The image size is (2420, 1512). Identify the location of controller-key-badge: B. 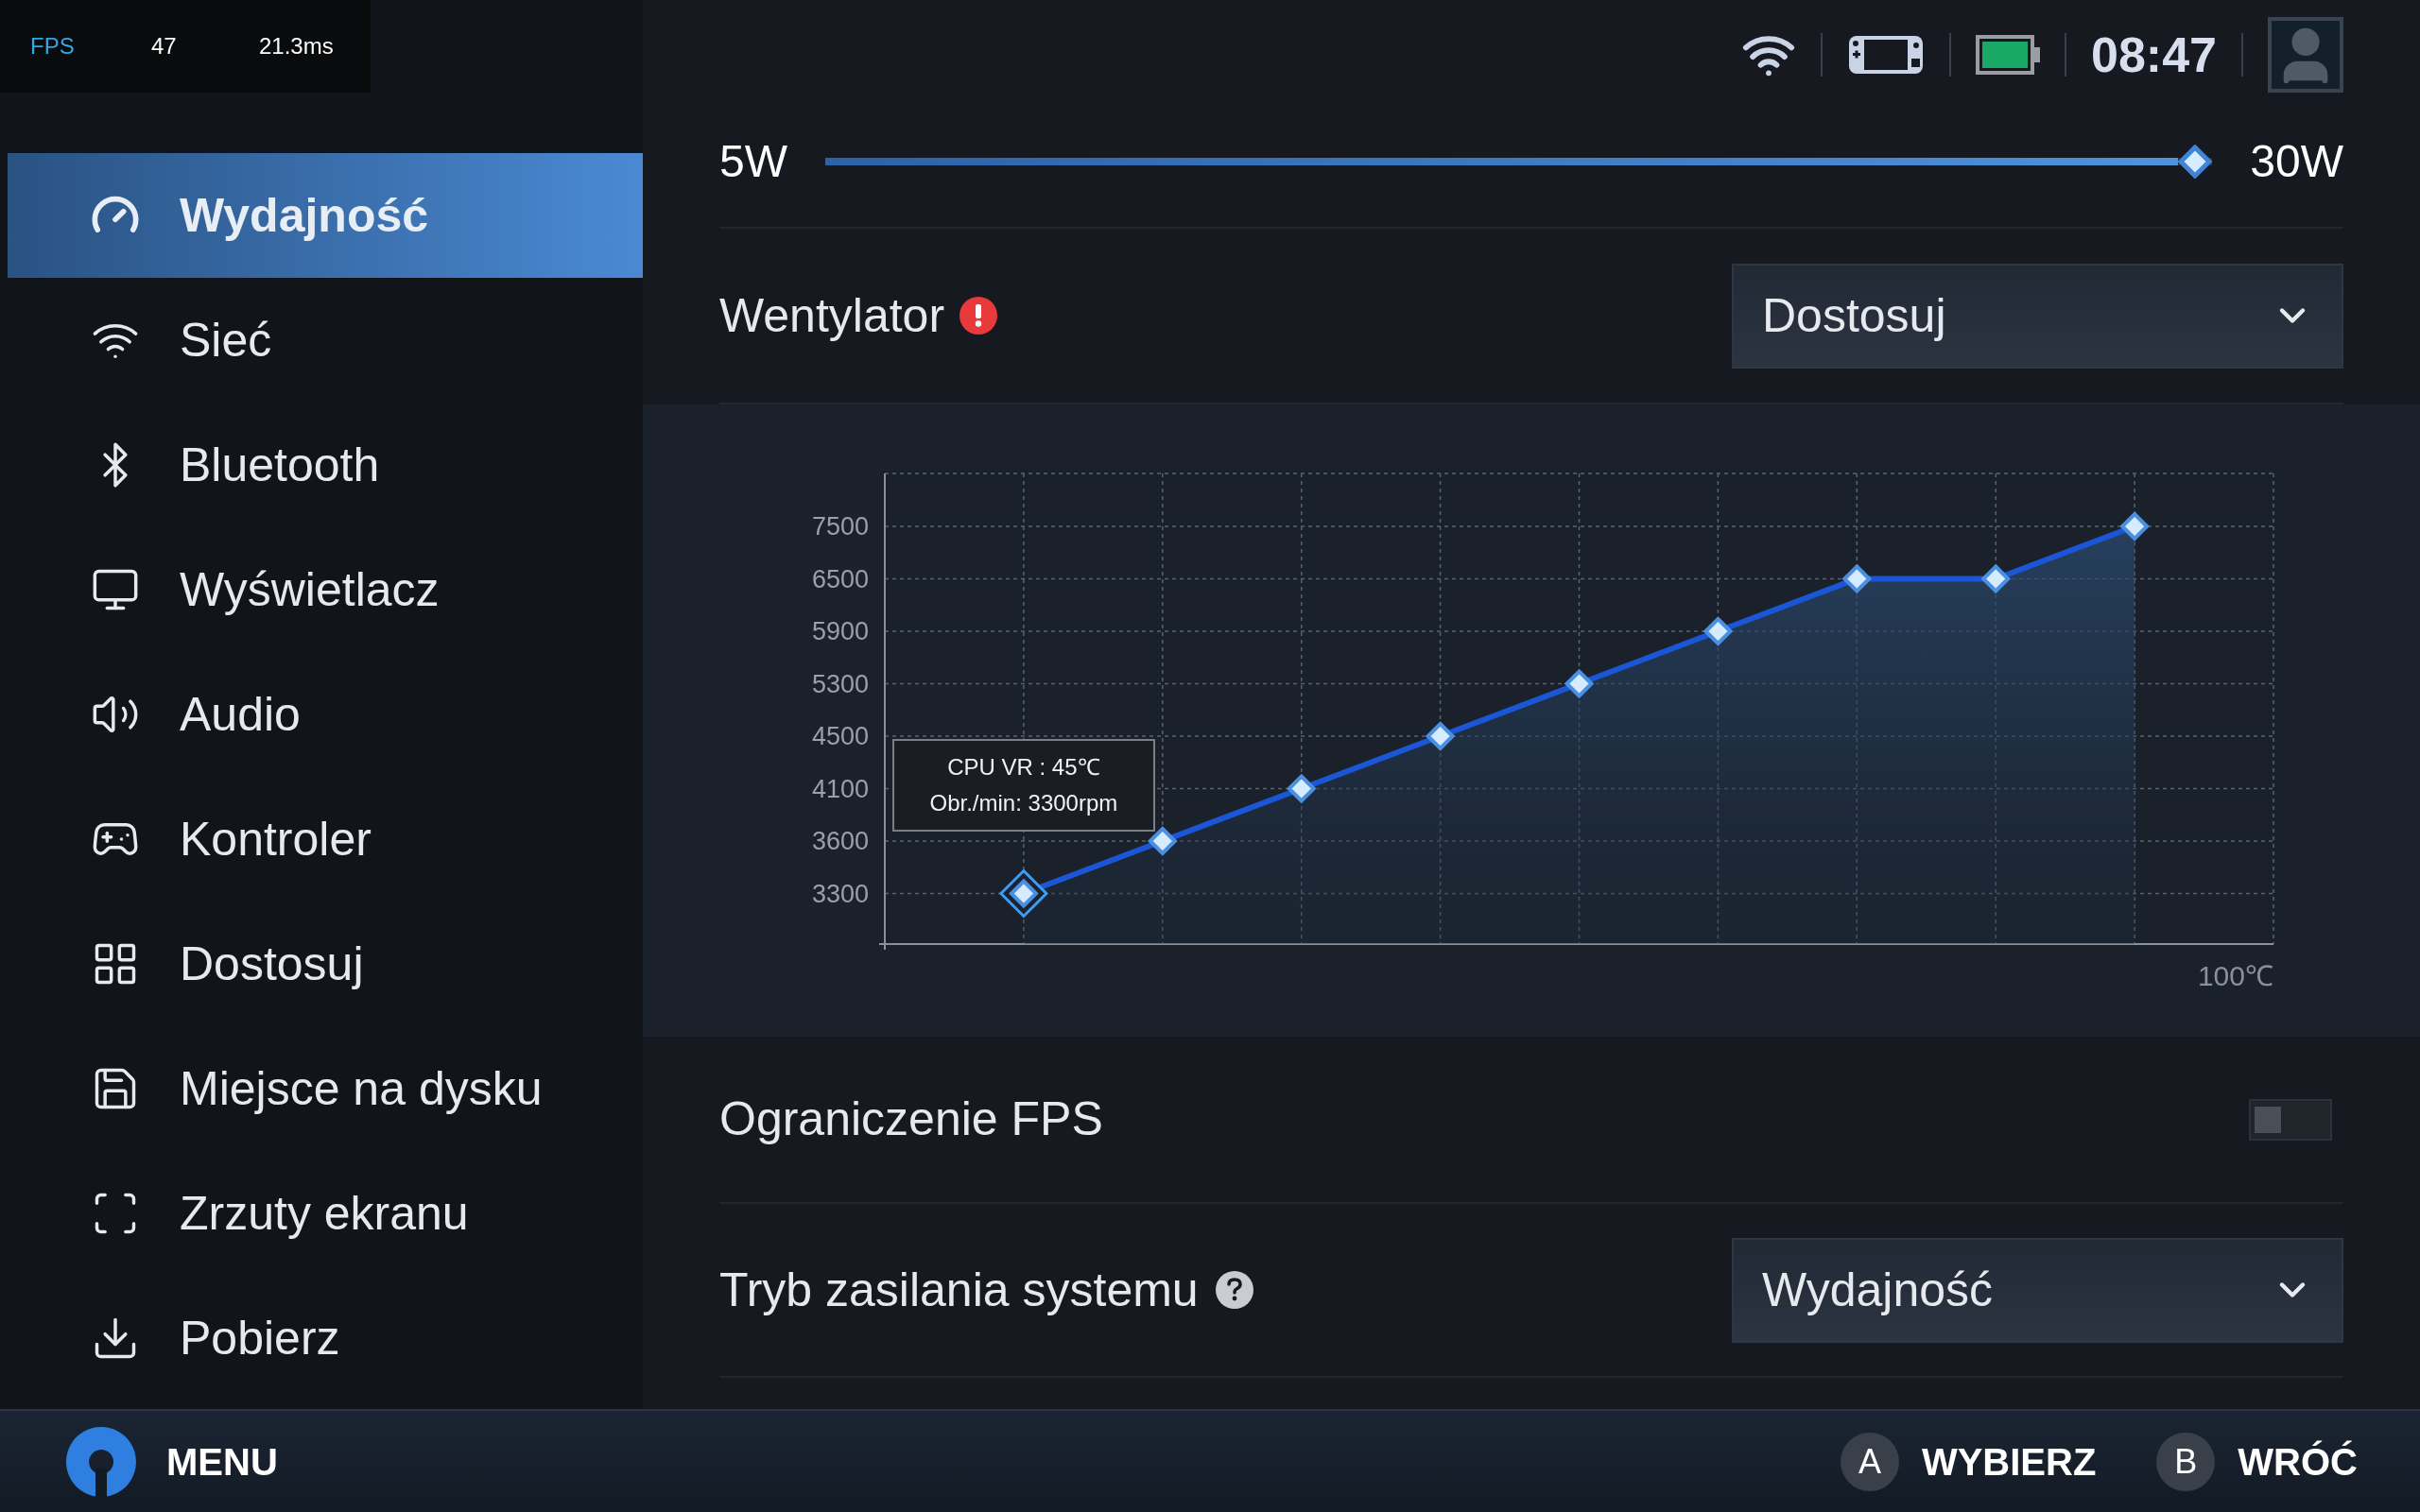
(2186, 1461).